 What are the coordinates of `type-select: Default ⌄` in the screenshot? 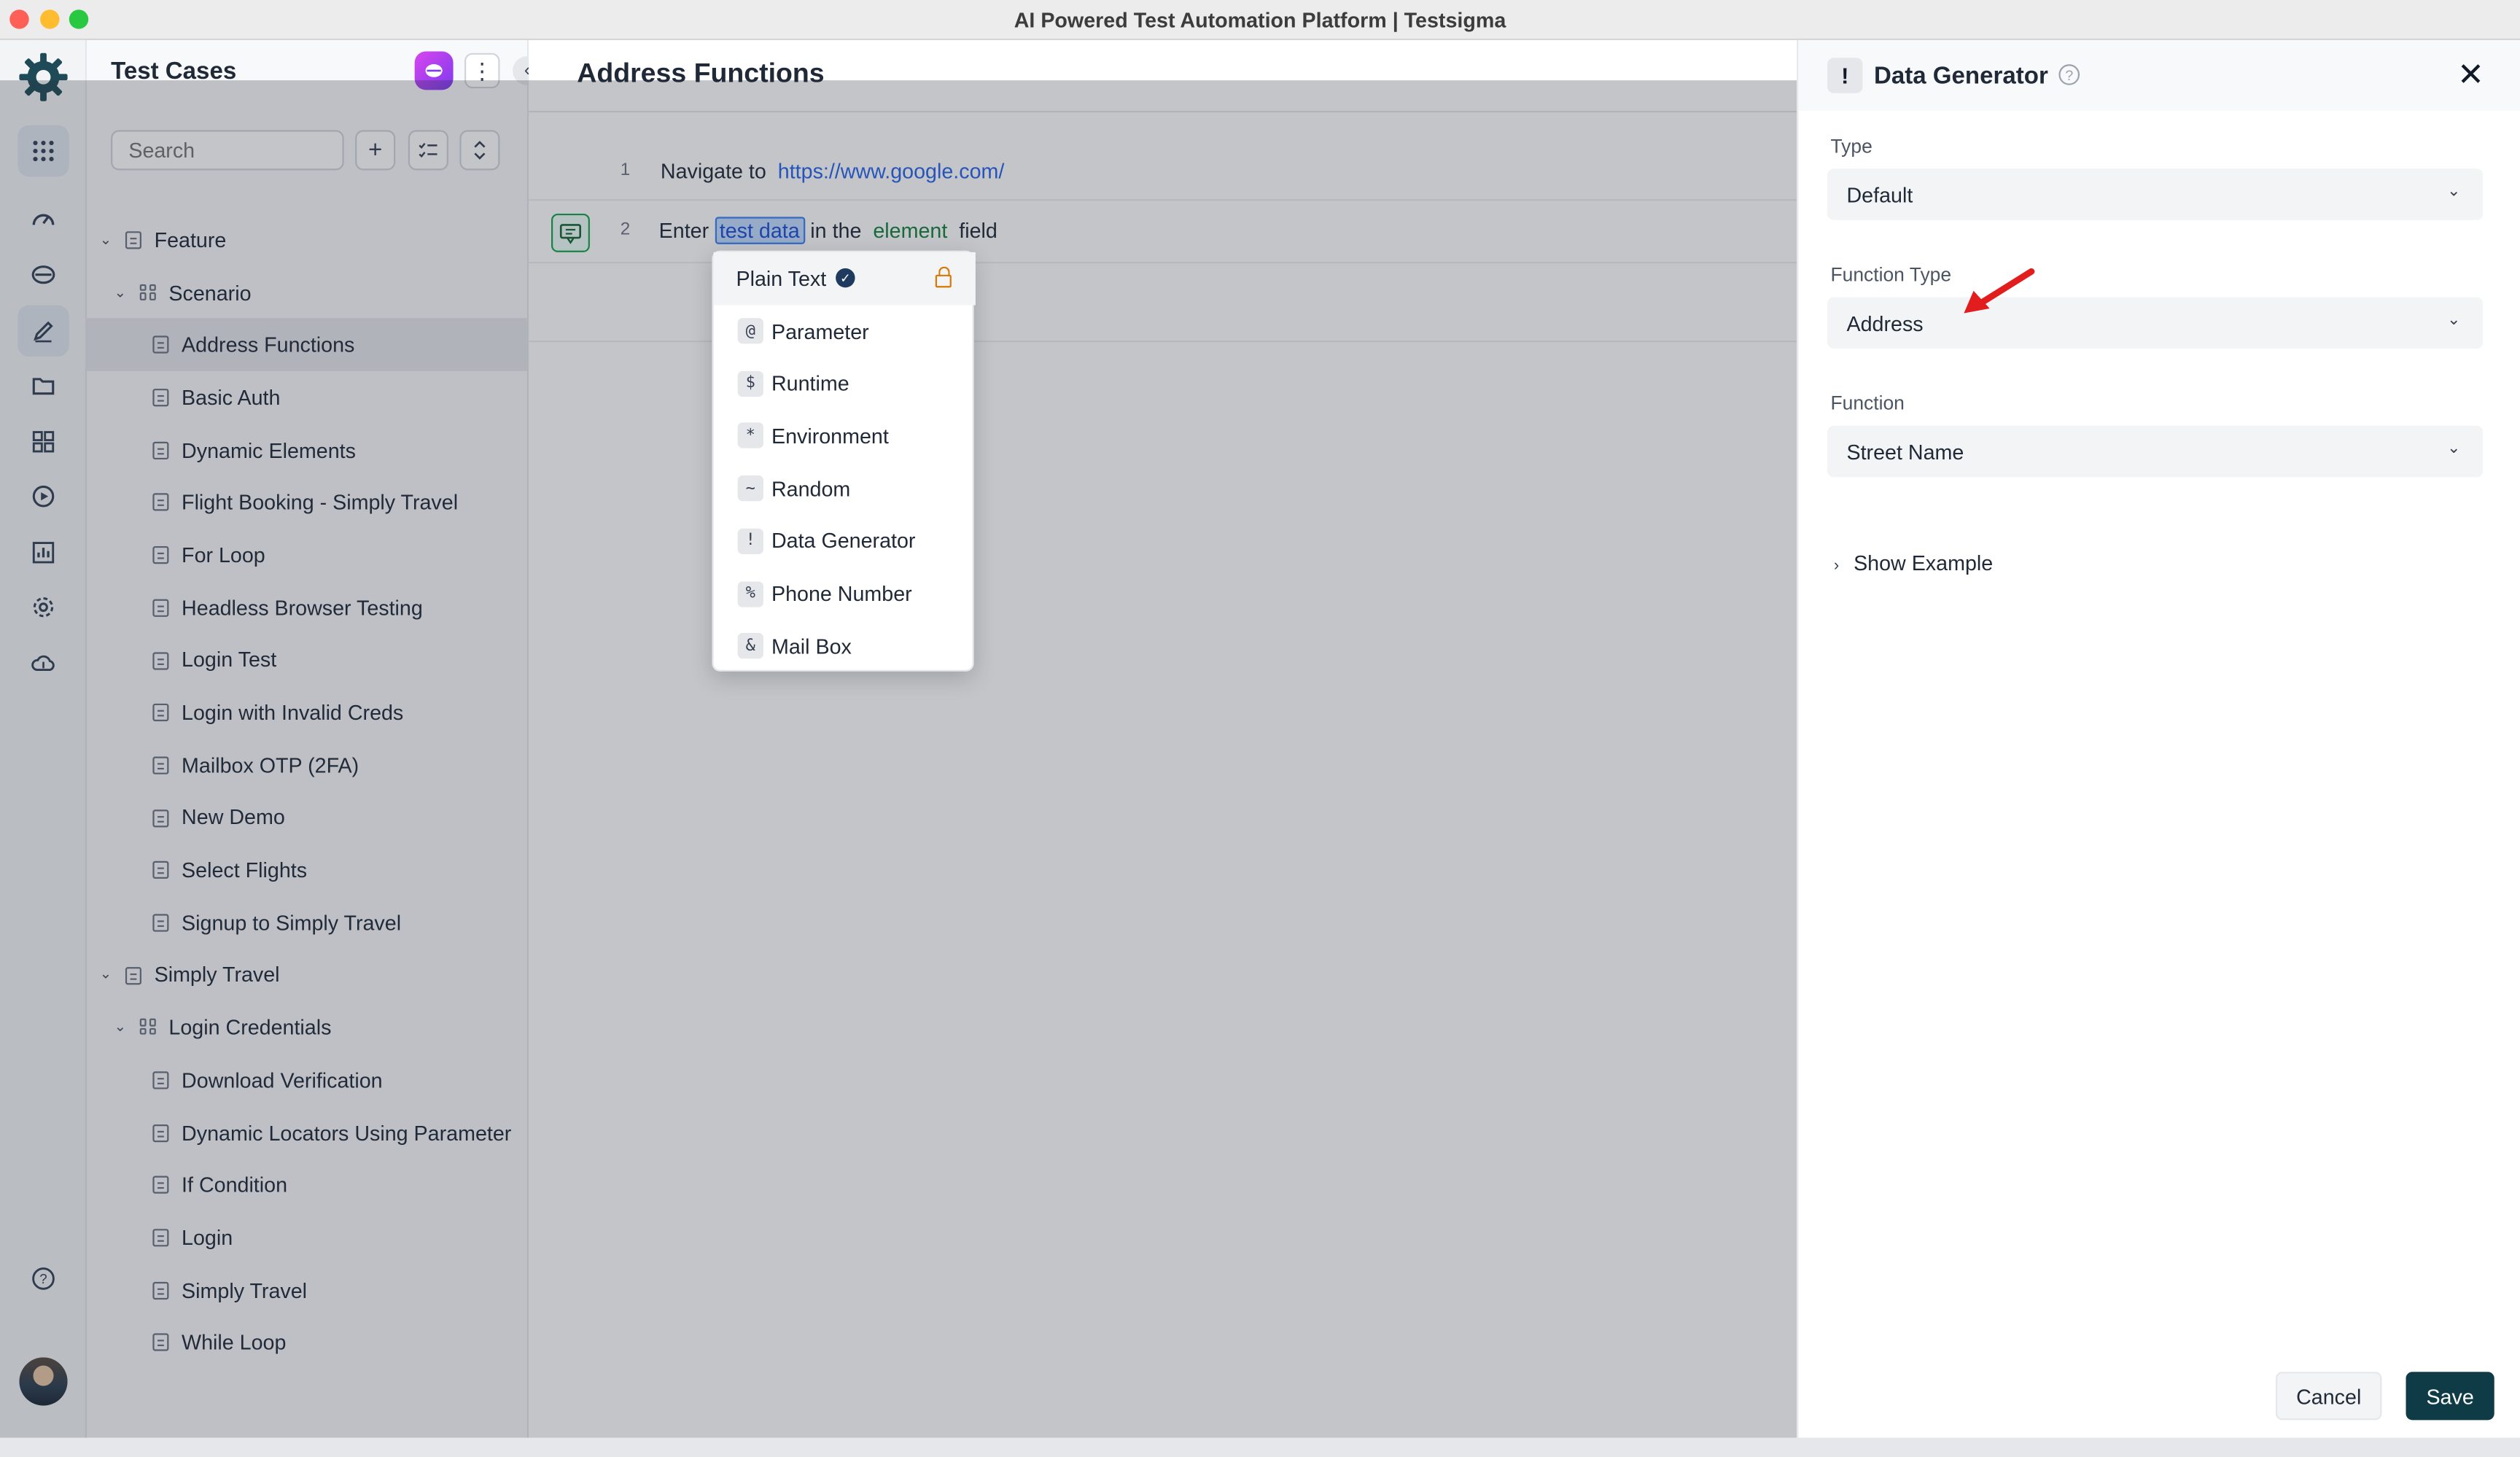 It's located at (2155, 194).